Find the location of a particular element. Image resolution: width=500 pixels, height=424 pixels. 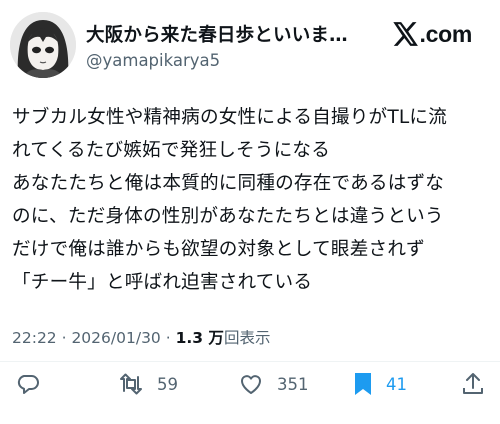

views-label: 回表示 is located at coordinates (247, 338).